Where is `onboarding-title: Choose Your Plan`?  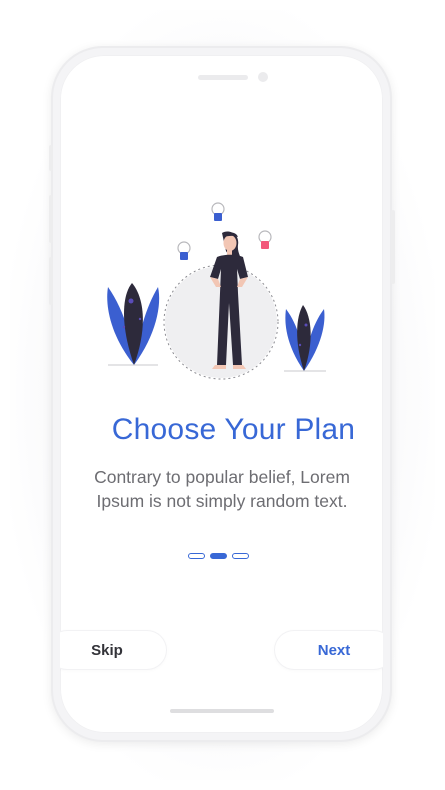
onboarding-title: Choose Your Plan is located at coordinates (233, 429).